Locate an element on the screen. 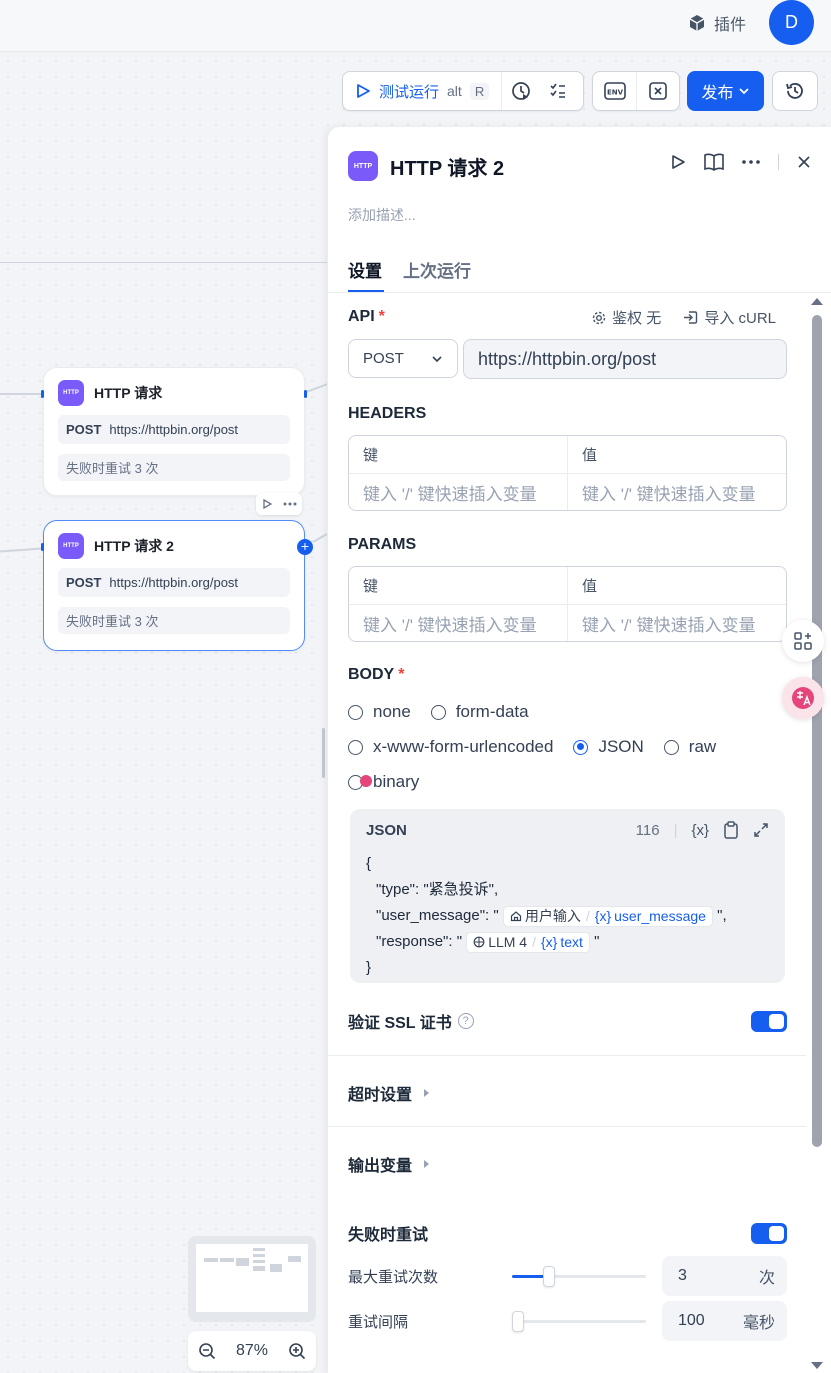 The height and width of the screenshot is (1373, 831). method-select: POST is located at coordinates (403, 358).